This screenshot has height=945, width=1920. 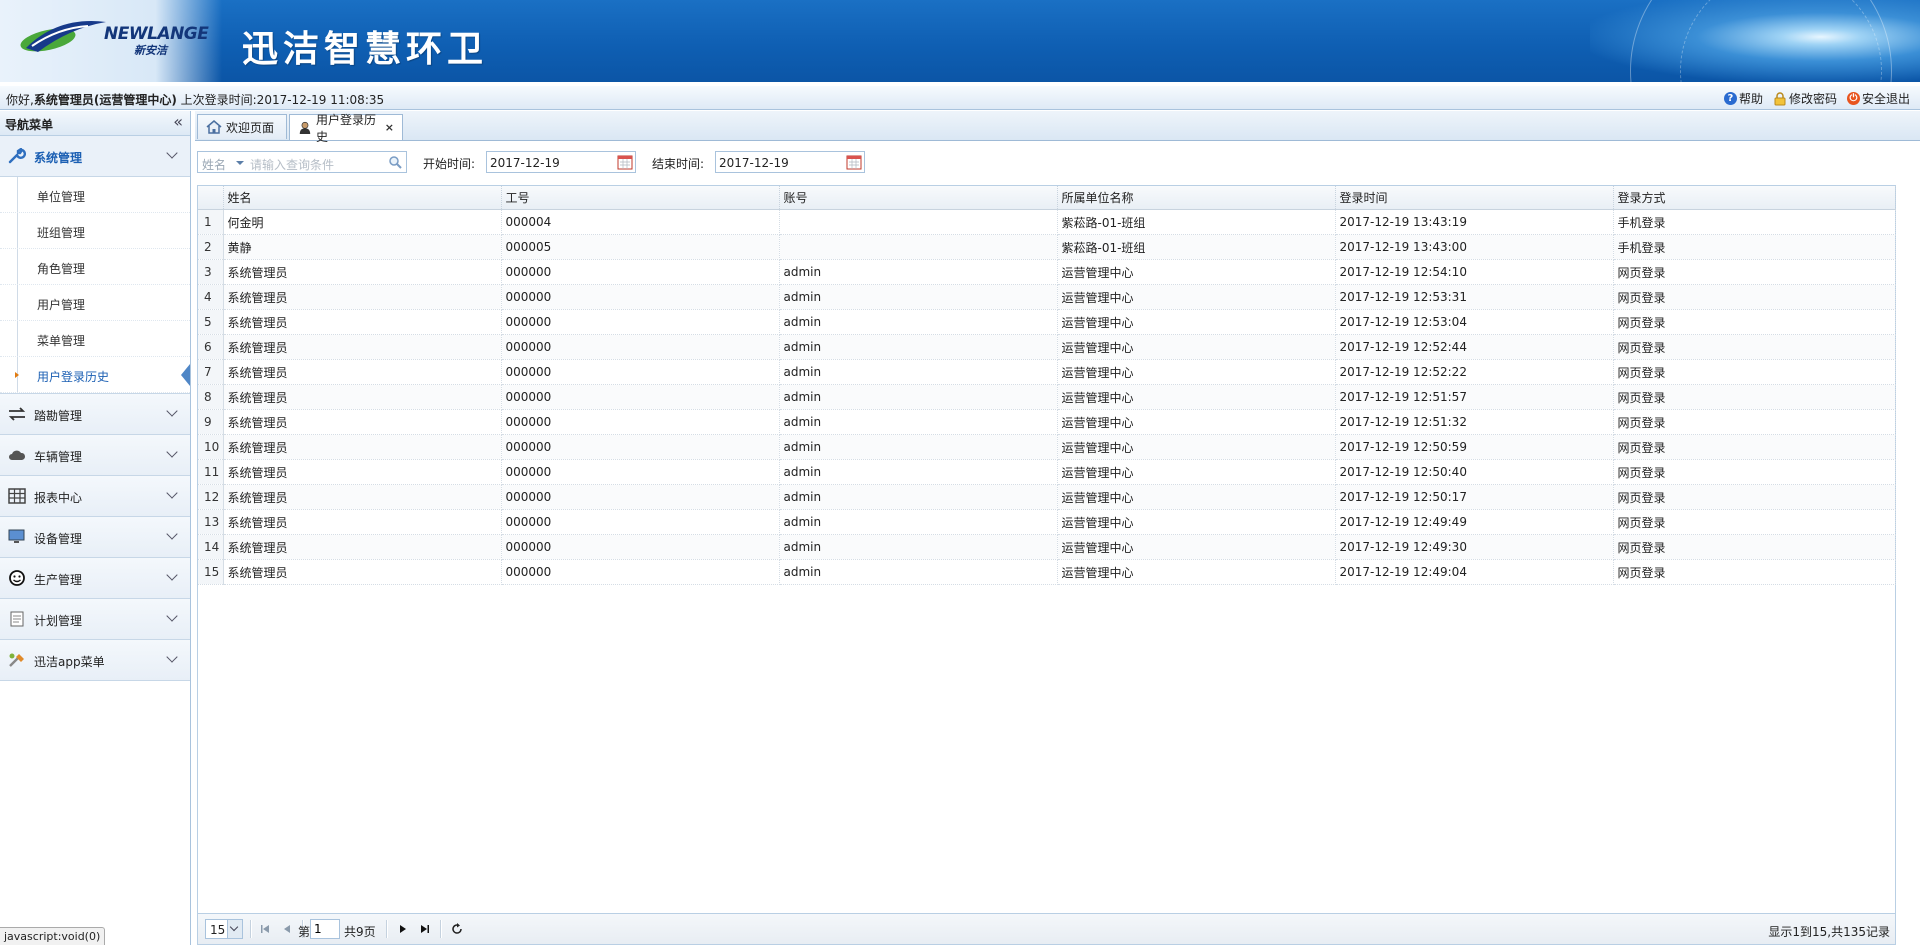 What do you see at coordinates (95, 537) in the screenshot?
I see `menu-group-device: 设备管理` at bounding box center [95, 537].